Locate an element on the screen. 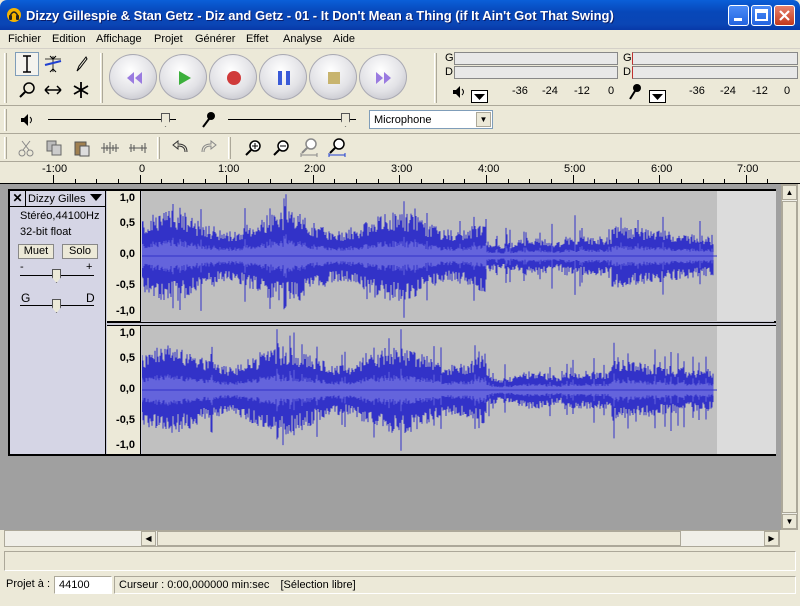 The height and width of the screenshot is (606, 800). ibeam-icon is located at coordinates (27, 64).